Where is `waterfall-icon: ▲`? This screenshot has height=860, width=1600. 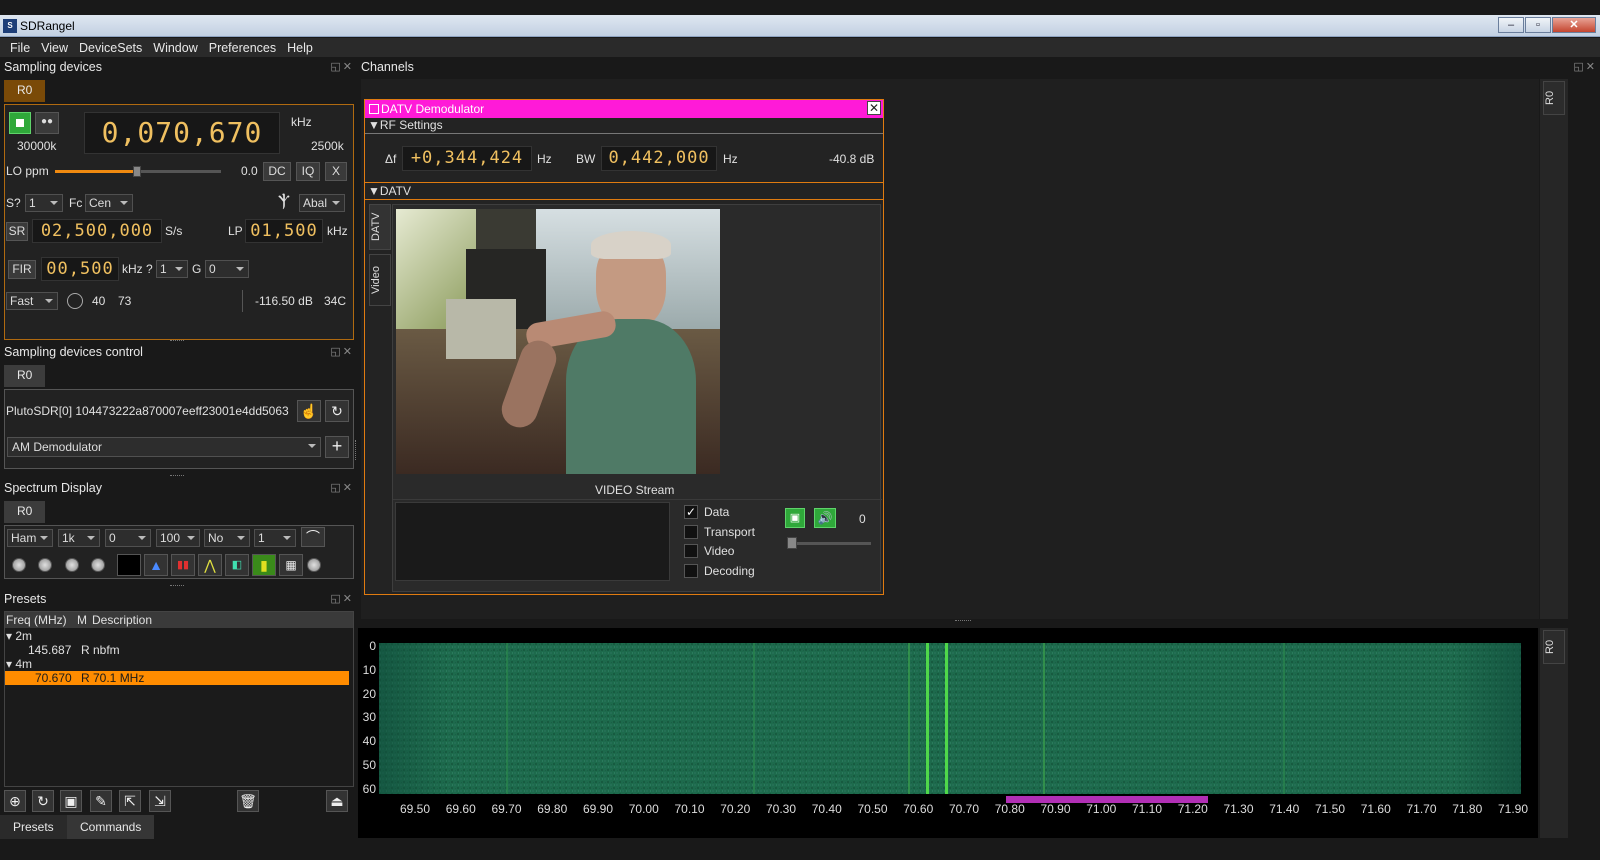
waterfall-icon: ▲ is located at coordinates (156, 565).